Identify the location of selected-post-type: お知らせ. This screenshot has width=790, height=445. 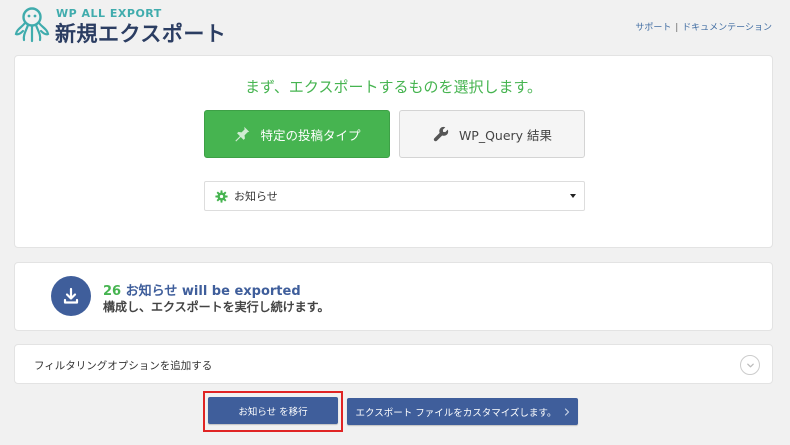
(256, 196).